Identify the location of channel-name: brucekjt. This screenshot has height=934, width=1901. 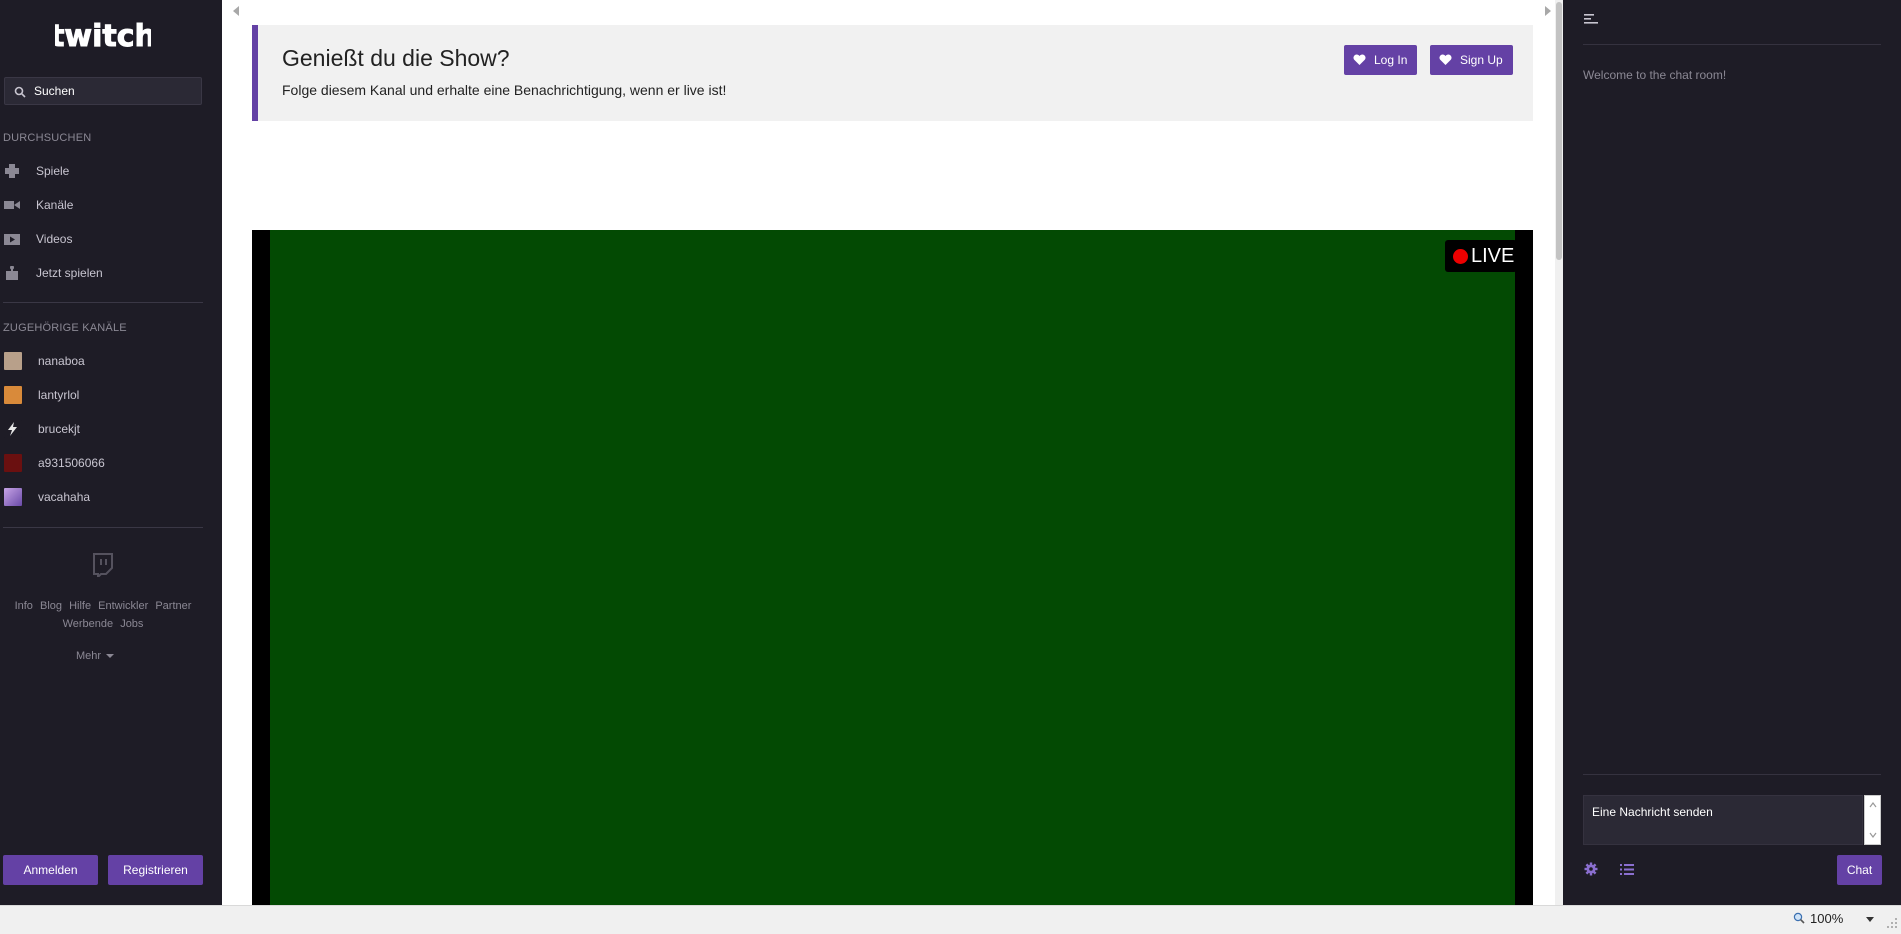
(59, 429).